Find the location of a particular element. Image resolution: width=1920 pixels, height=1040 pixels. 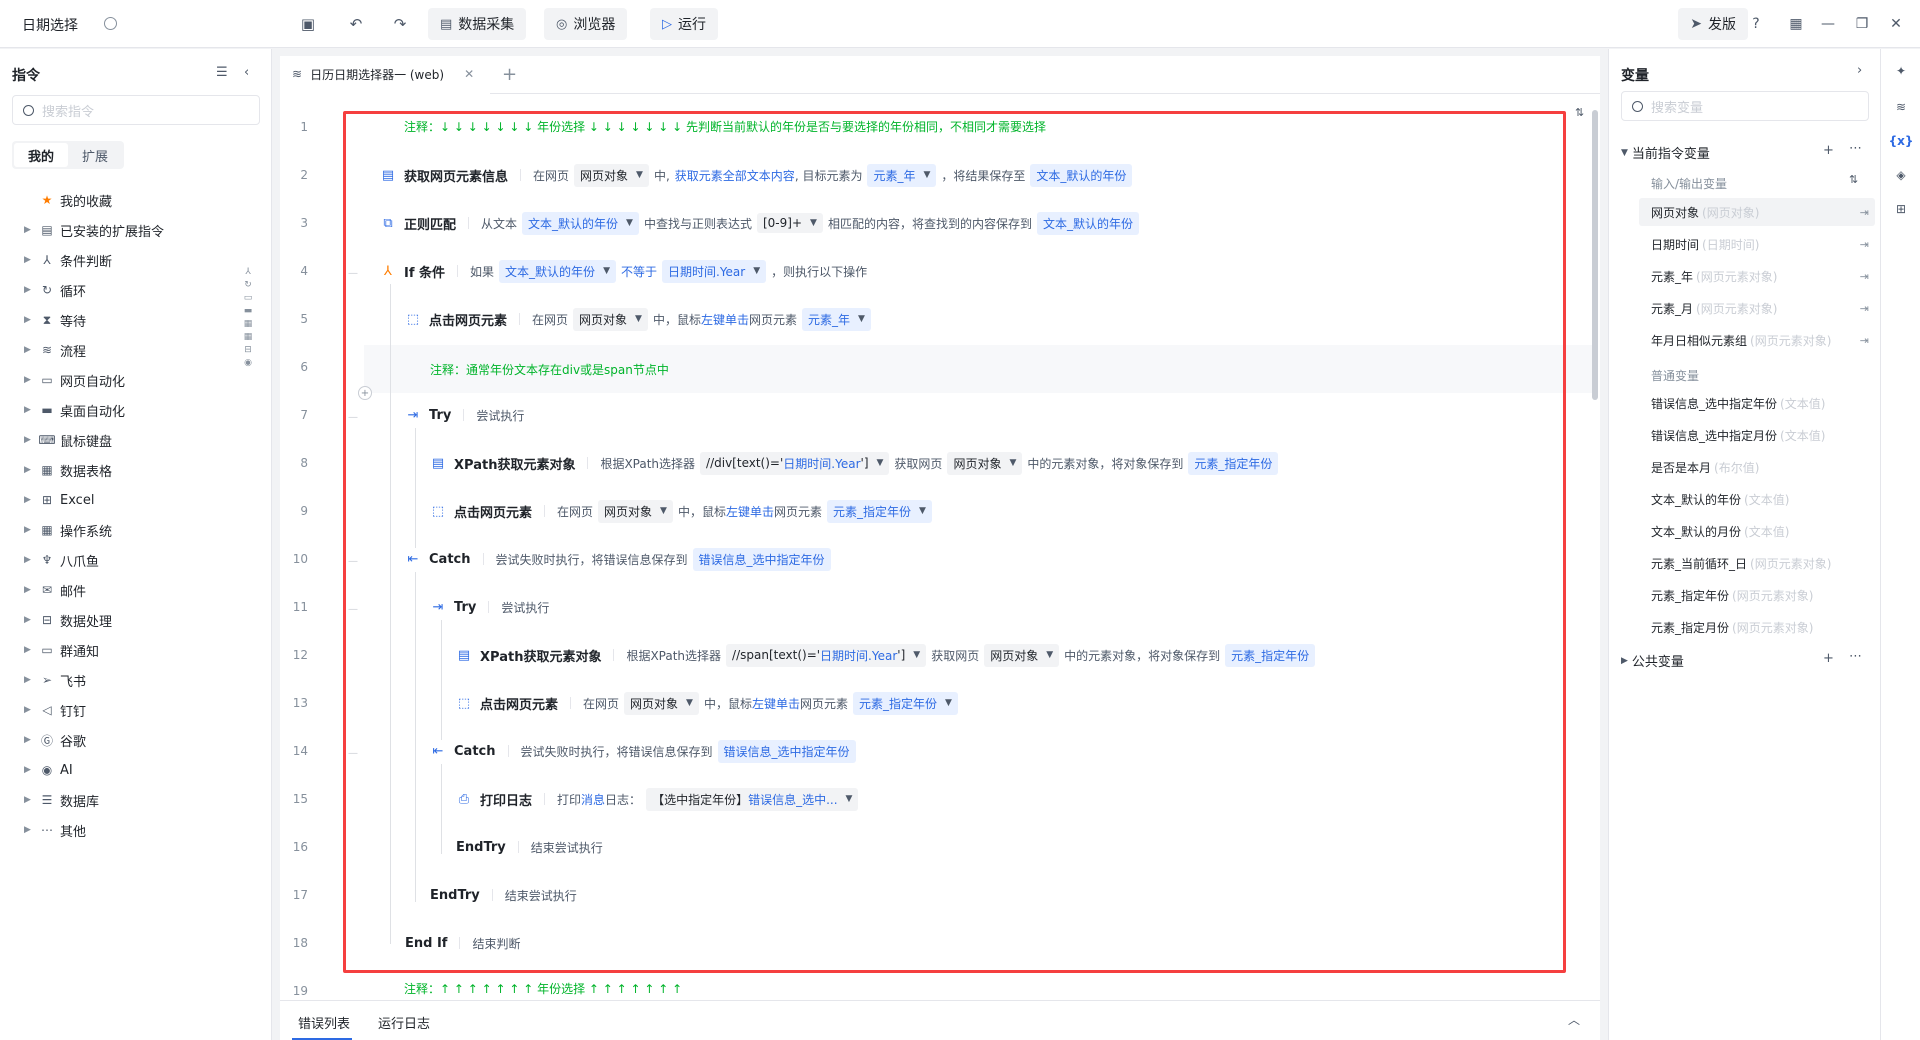

branch-icon: ⅄ is located at coordinates (248, 272).